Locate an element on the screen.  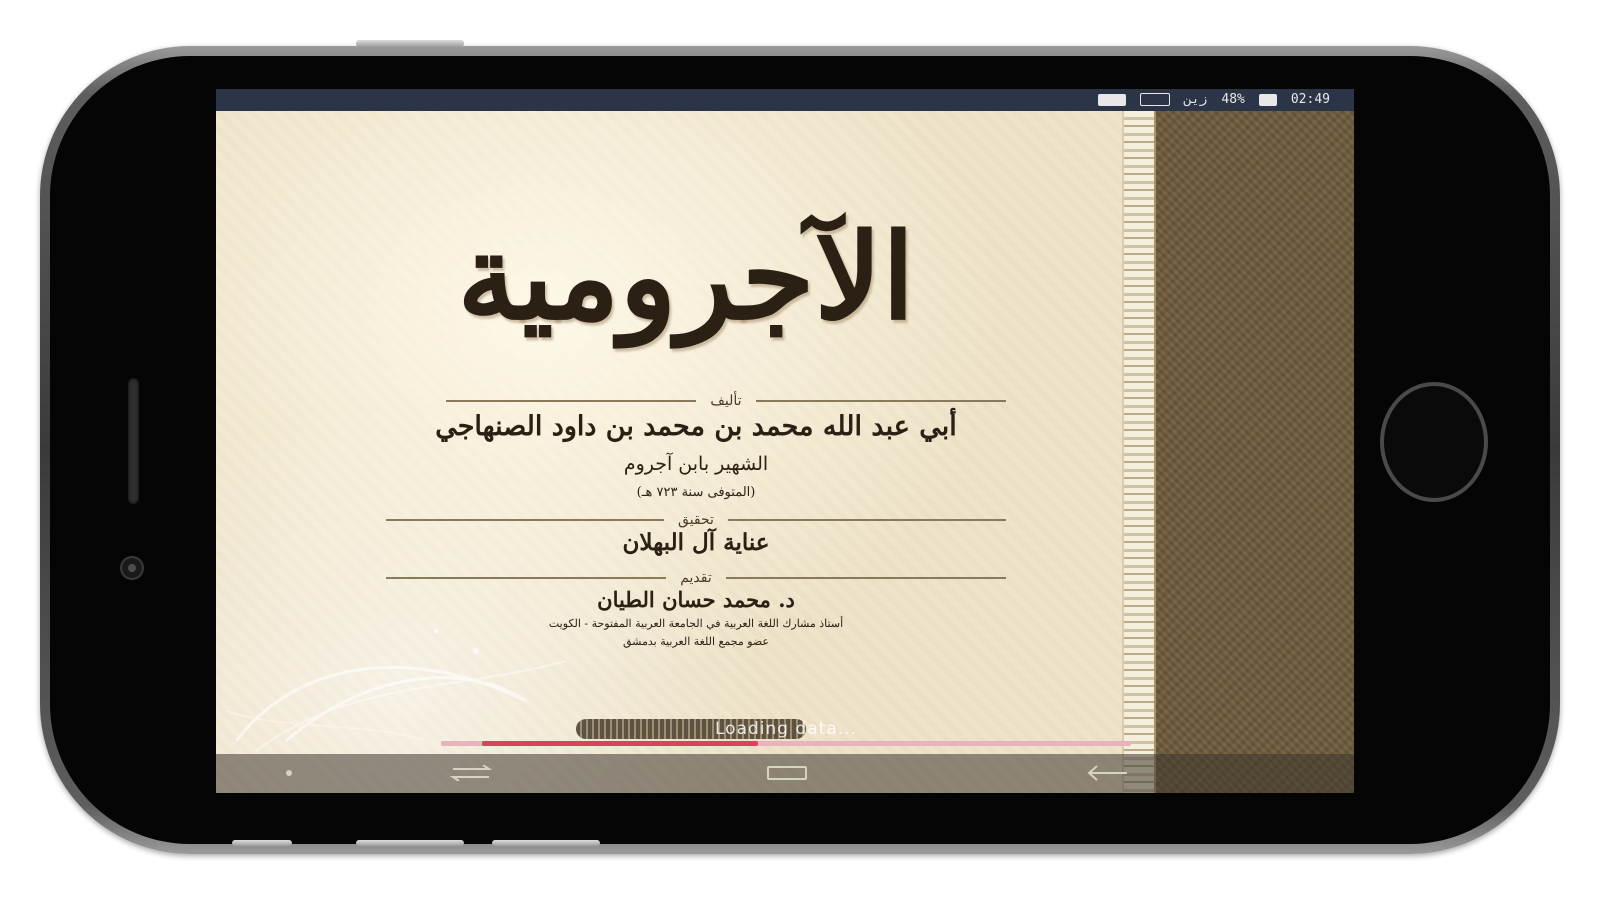
editor-label: تحقيق is located at coordinates (696, 520).